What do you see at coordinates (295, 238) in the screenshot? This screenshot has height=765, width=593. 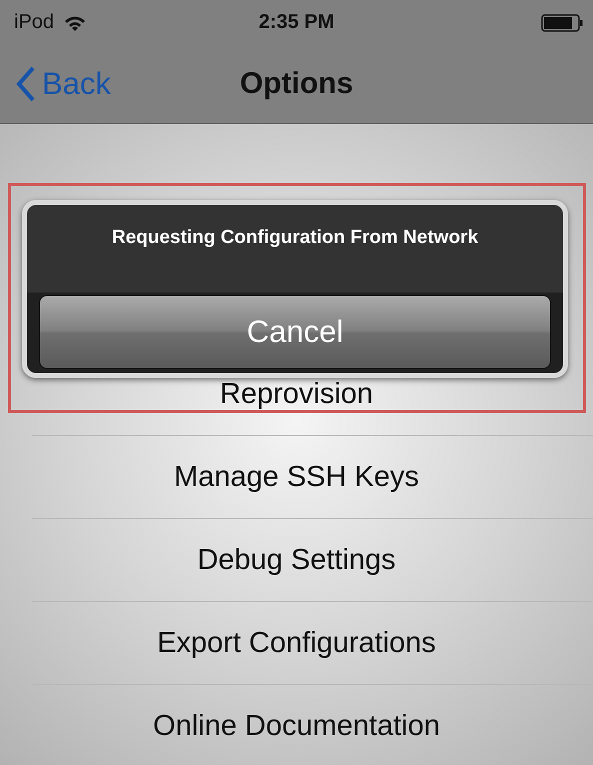 I see `alert-message: Requesting Configuration From Network` at bounding box center [295, 238].